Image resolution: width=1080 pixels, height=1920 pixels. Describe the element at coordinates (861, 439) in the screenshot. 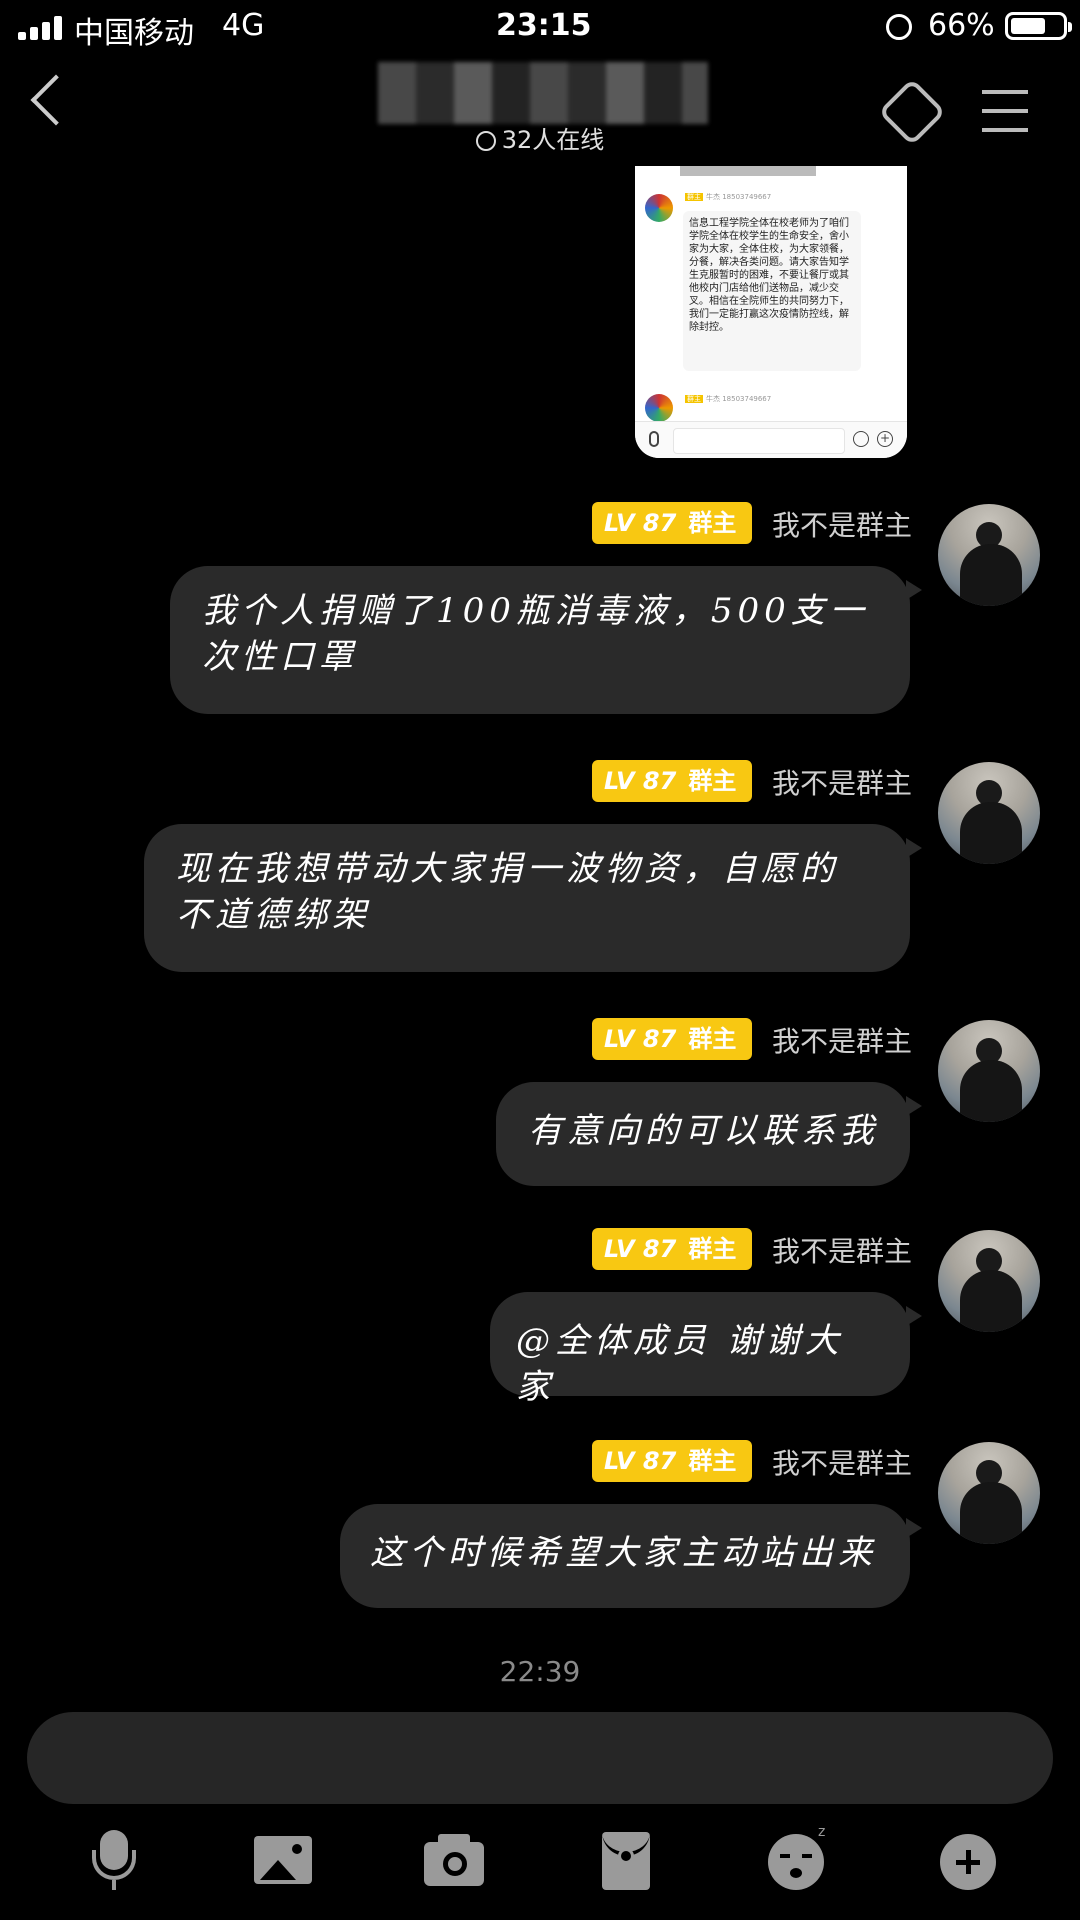

I see `emoji-icon` at that location.